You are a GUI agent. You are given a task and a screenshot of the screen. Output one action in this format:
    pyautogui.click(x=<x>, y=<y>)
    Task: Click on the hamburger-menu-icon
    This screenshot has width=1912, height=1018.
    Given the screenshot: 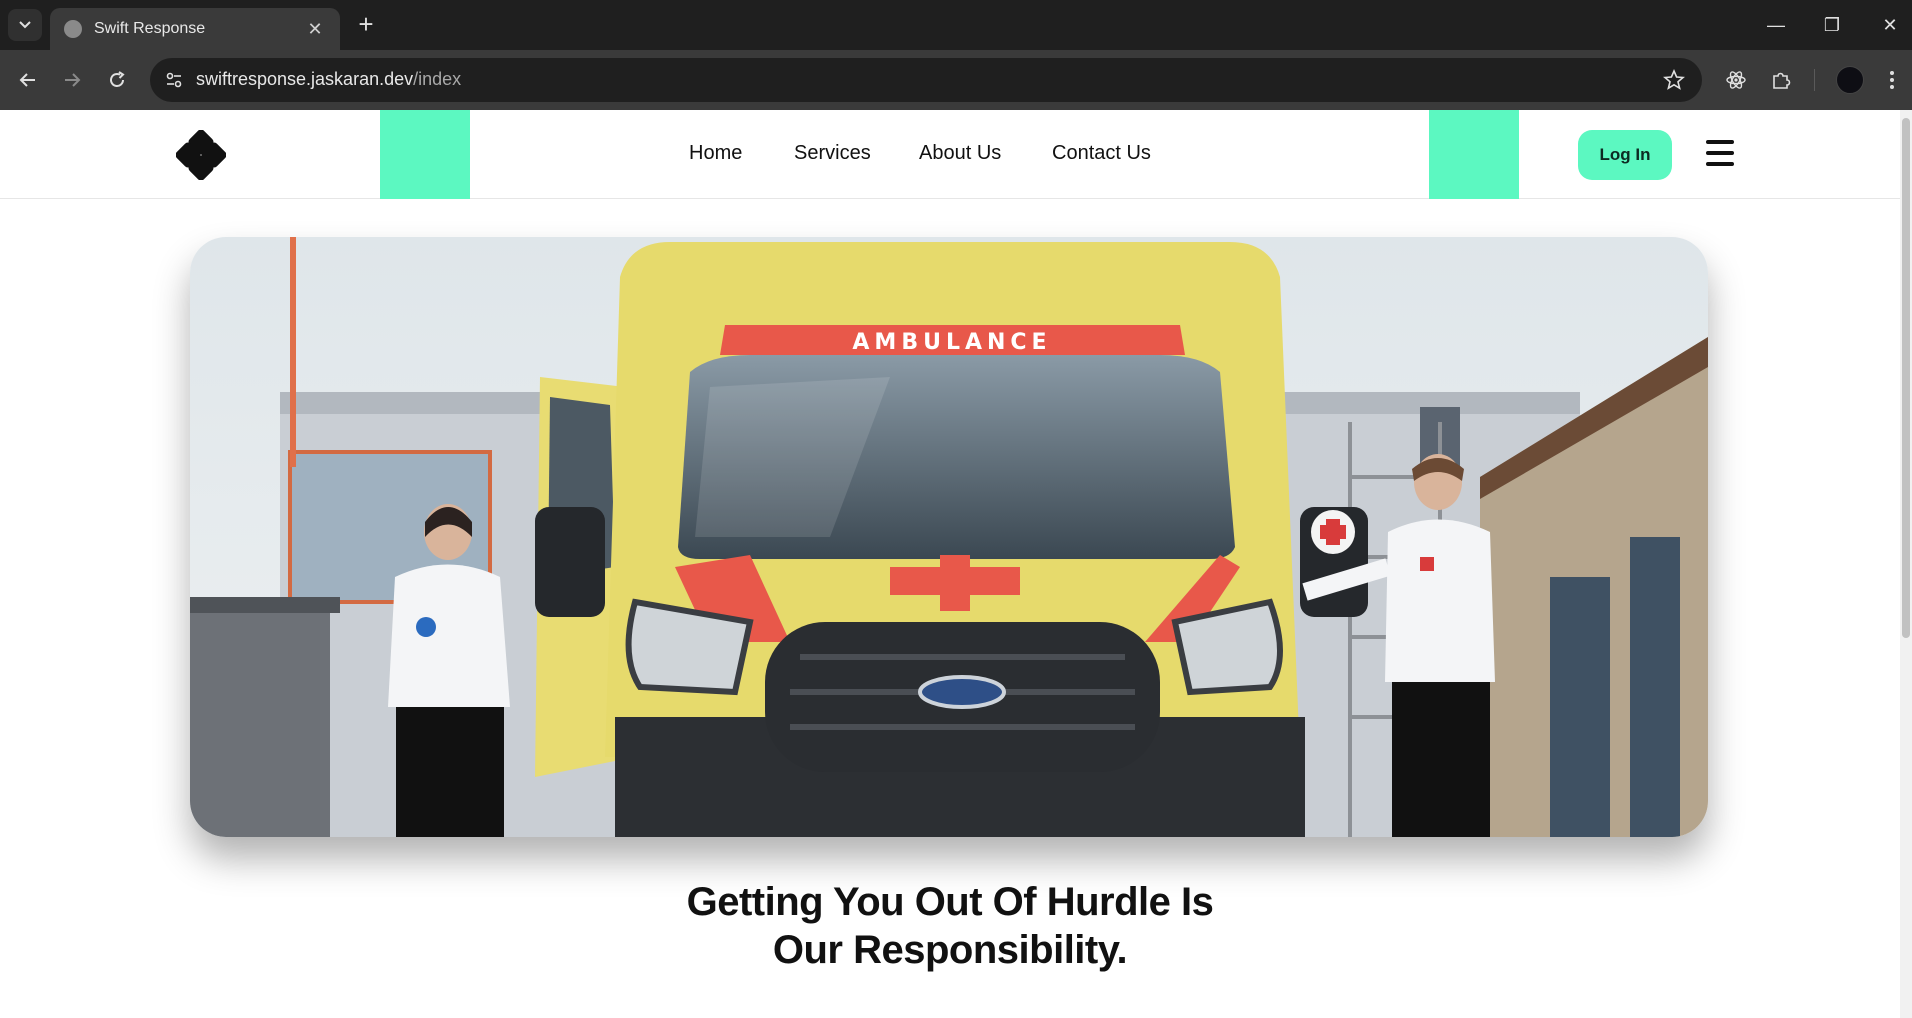 What is the action you would take?
    pyautogui.click(x=1720, y=153)
    